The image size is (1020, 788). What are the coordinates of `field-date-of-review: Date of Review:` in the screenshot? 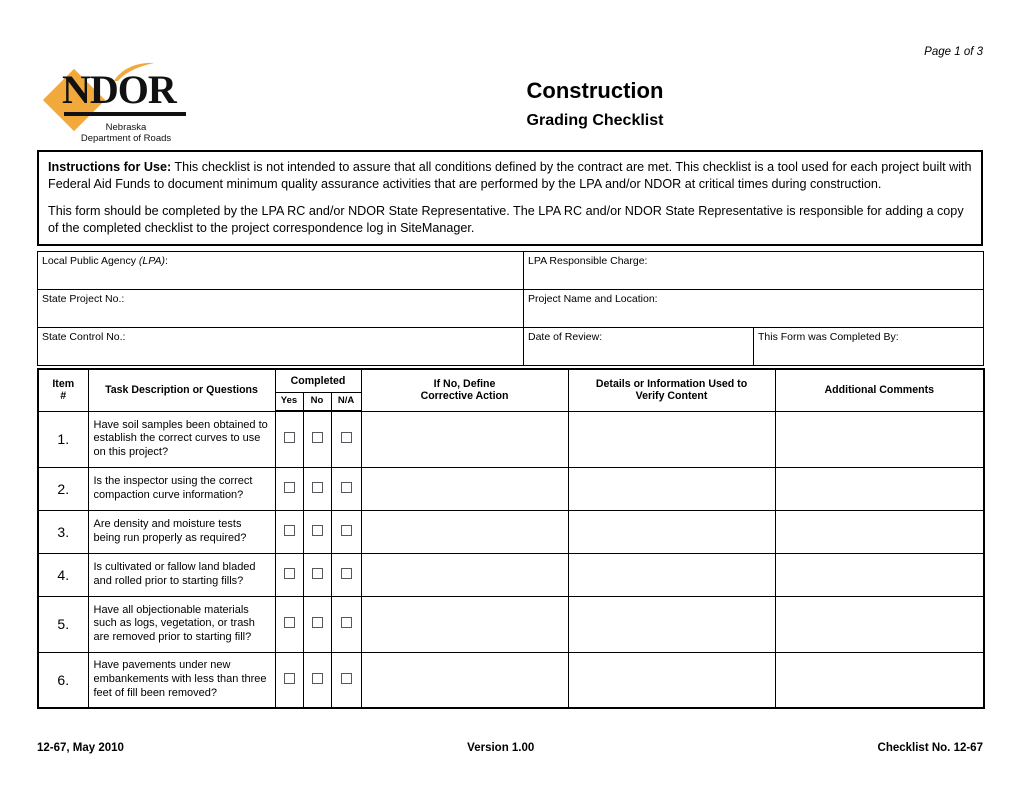 It's located at (638, 346).